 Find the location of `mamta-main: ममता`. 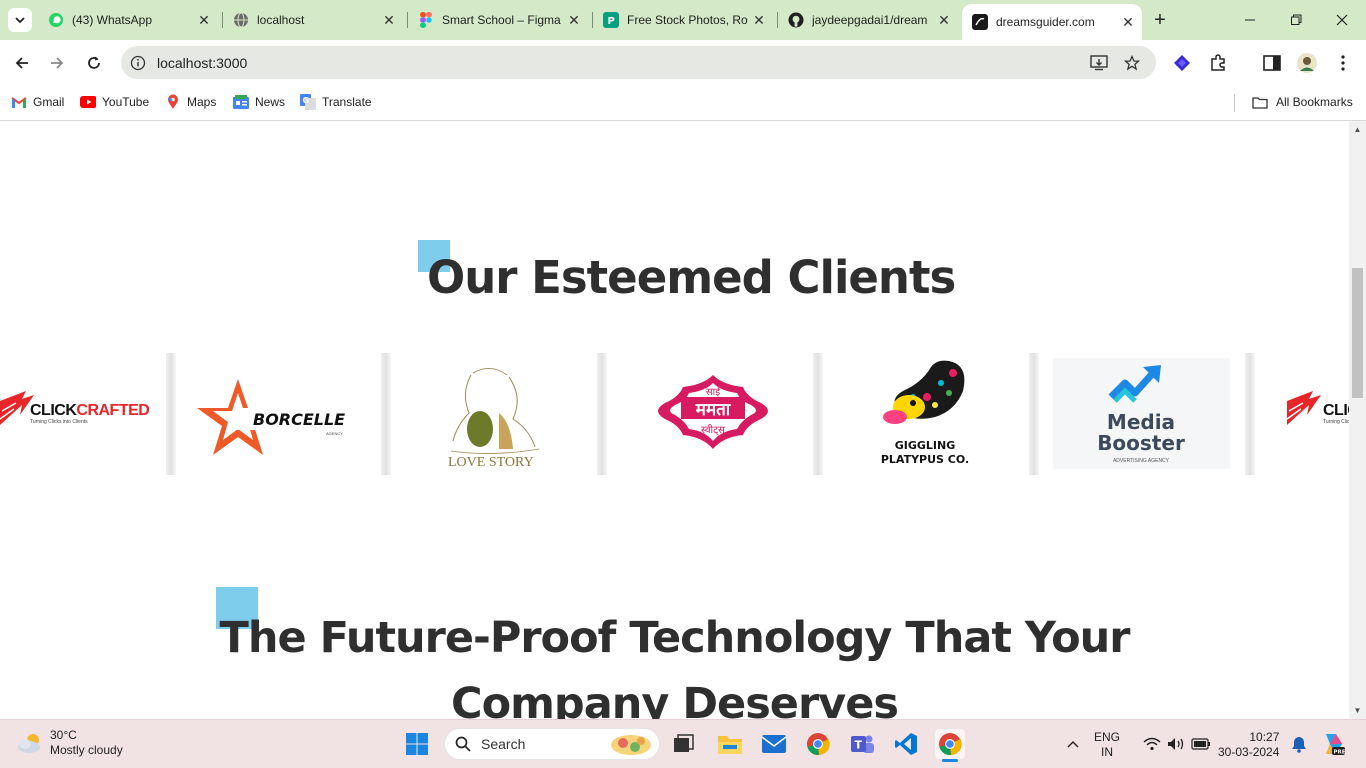

mamta-main: ममता is located at coordinates (713, 410).